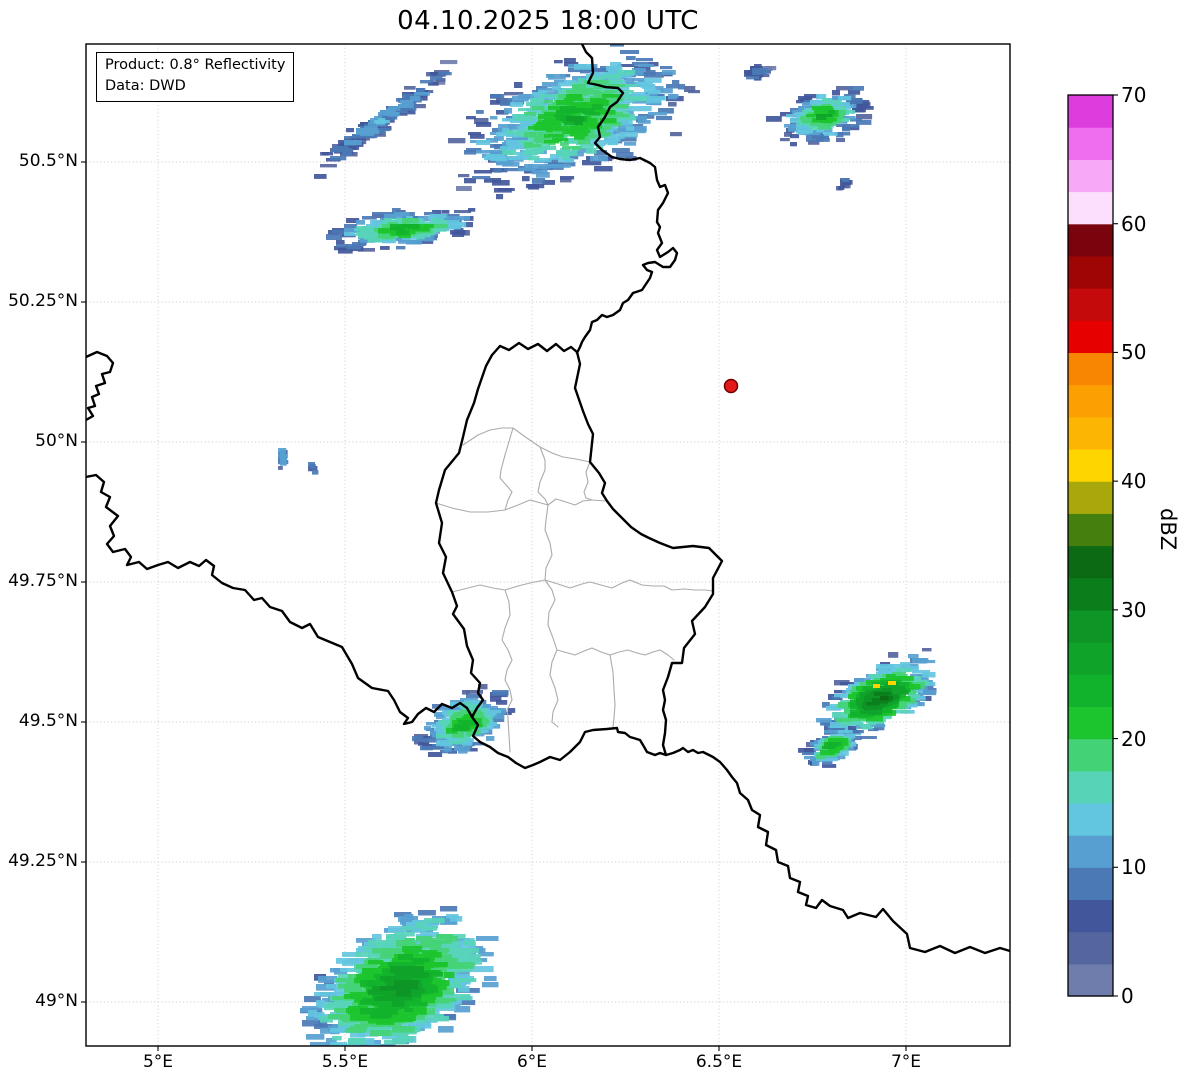 The height and width of the screenshot is (1081, 1202). Describe the element at coordinates (820, 116) in the screenshot. I see `echo-cluster-northeast-cell` at that location.